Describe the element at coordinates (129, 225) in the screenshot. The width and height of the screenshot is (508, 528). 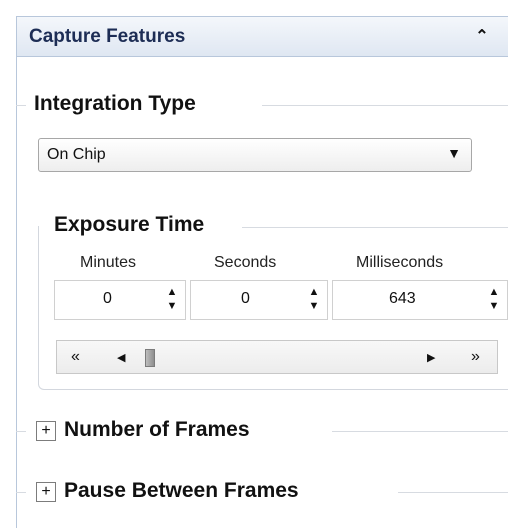
I see `exposure-time-heading: Exposure Time` at that location.